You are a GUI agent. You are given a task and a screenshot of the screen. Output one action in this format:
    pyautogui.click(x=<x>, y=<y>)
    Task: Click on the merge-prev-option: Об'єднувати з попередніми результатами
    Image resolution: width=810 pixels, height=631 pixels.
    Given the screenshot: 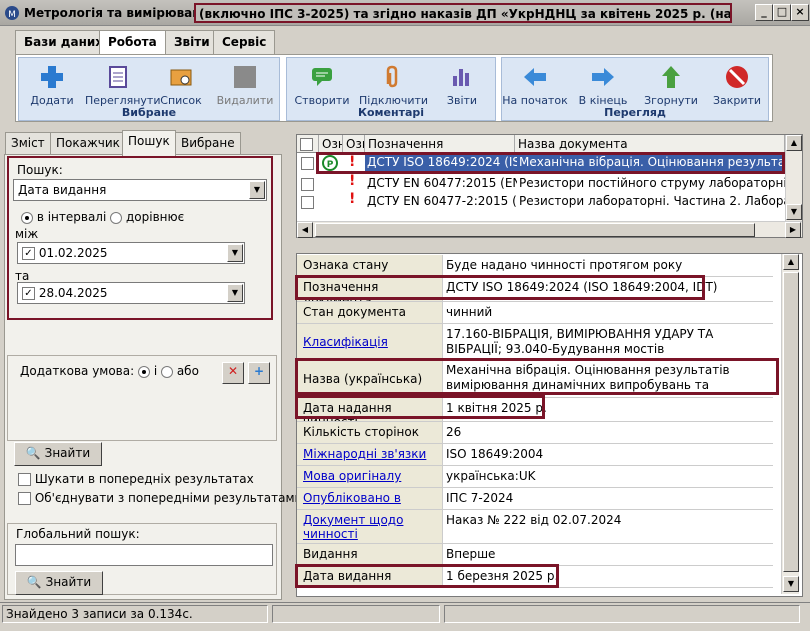 What is the action you would take?
    pyautogui.click(x=160, y=498)
    